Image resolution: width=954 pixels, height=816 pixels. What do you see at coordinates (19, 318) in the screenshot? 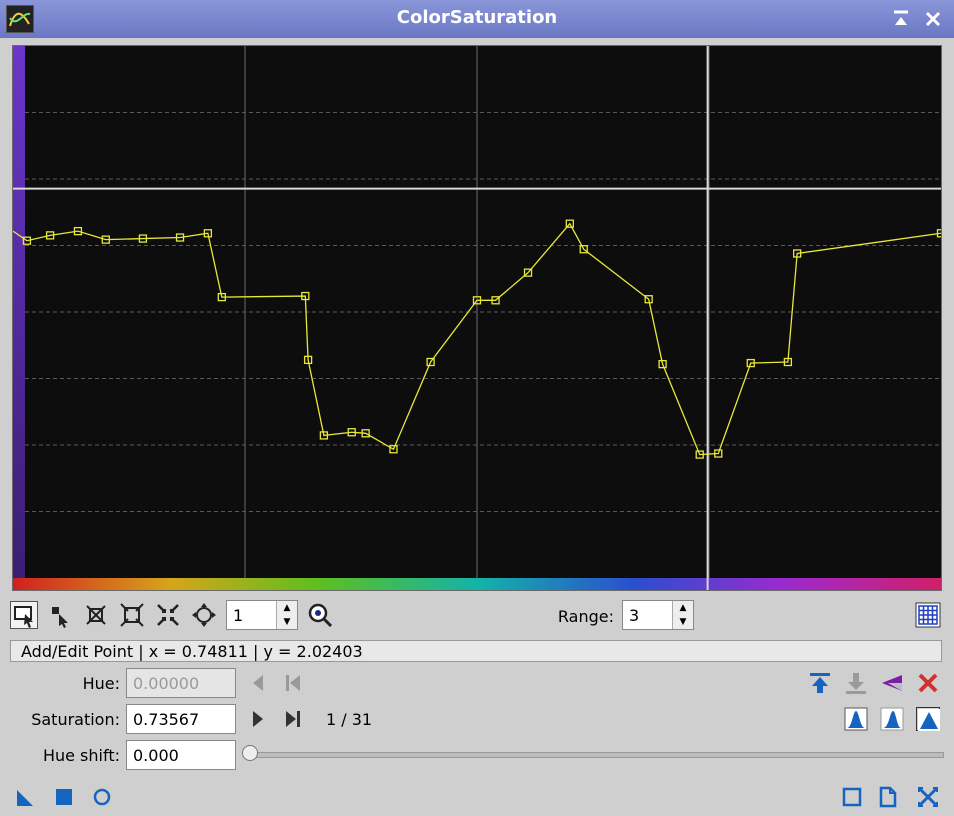
I see `saturation-scale-bar` at bounding box center [19, 318].